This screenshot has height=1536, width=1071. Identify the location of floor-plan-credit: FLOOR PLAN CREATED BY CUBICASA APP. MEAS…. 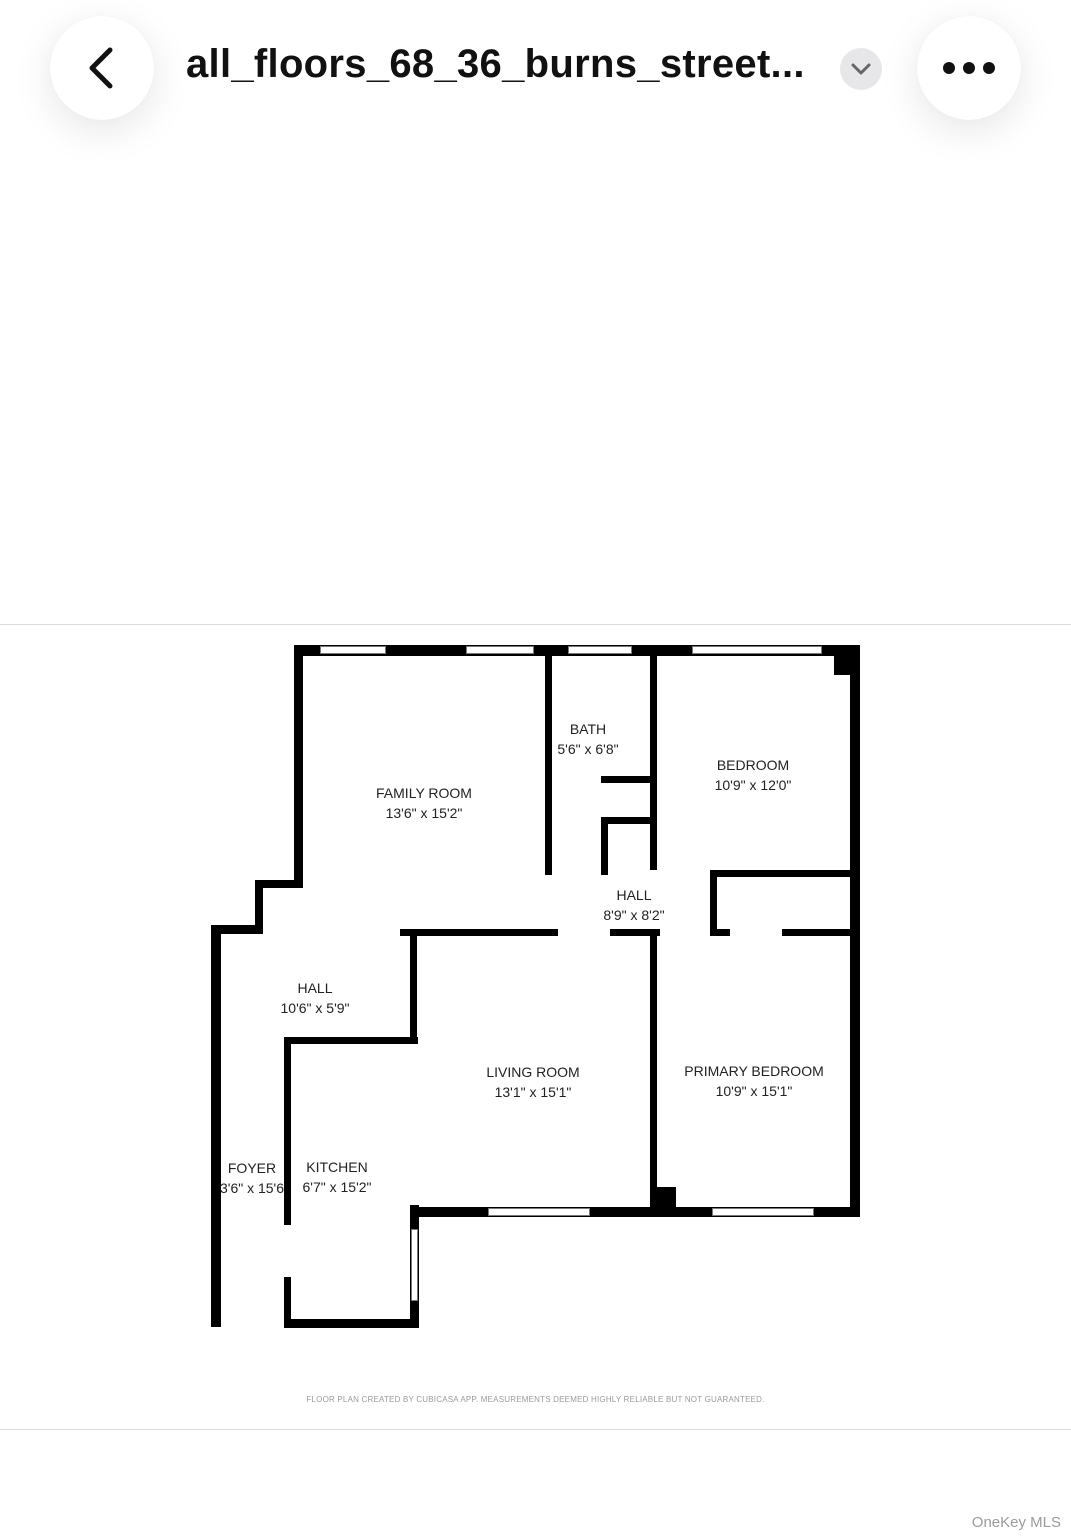
(535, 1399).